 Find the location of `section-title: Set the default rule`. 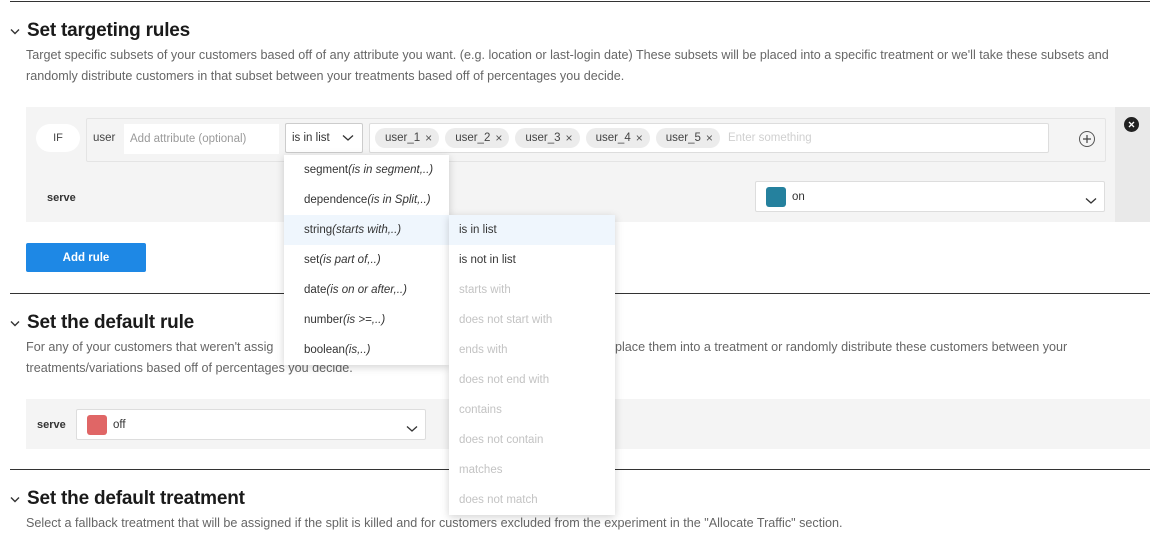

section-title: Set the default rule is located at coordinates (111, 322).